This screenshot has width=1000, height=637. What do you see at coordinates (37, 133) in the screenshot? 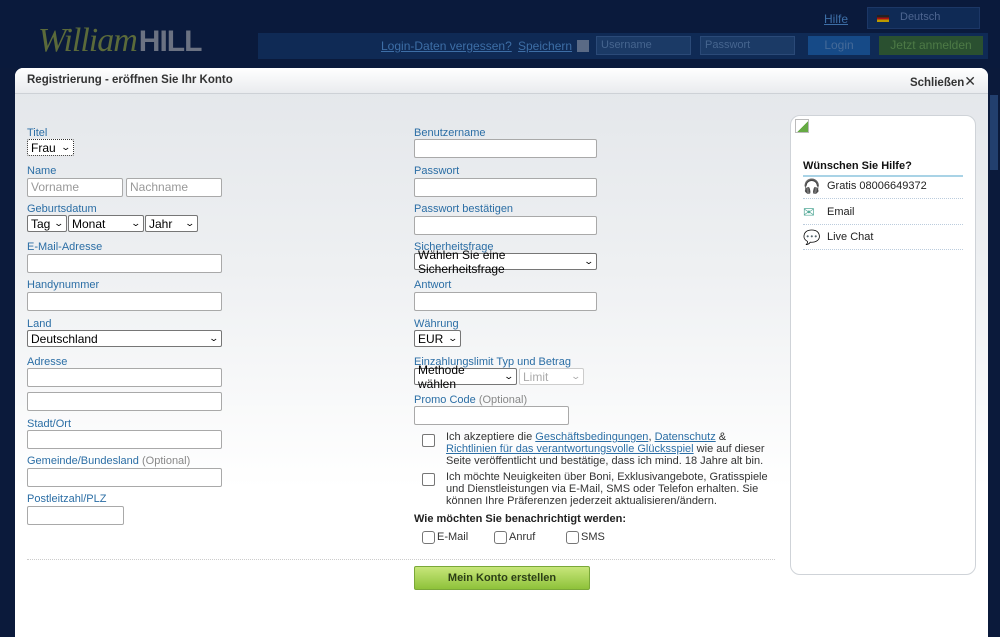
I see `title-label: Titel` at bounding box center [37, 133].